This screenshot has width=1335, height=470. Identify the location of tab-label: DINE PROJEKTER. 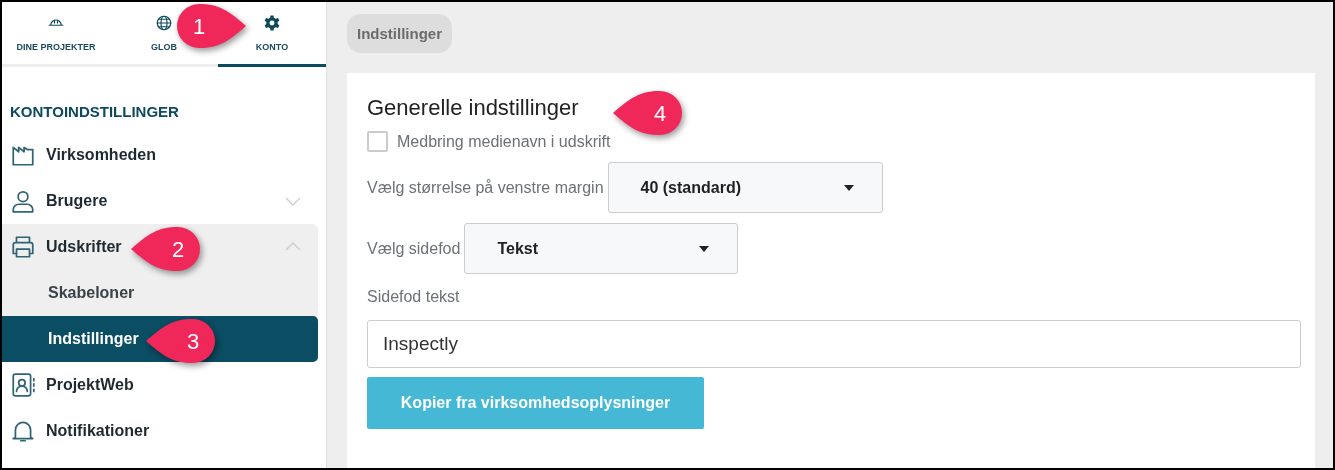
(56, 47).